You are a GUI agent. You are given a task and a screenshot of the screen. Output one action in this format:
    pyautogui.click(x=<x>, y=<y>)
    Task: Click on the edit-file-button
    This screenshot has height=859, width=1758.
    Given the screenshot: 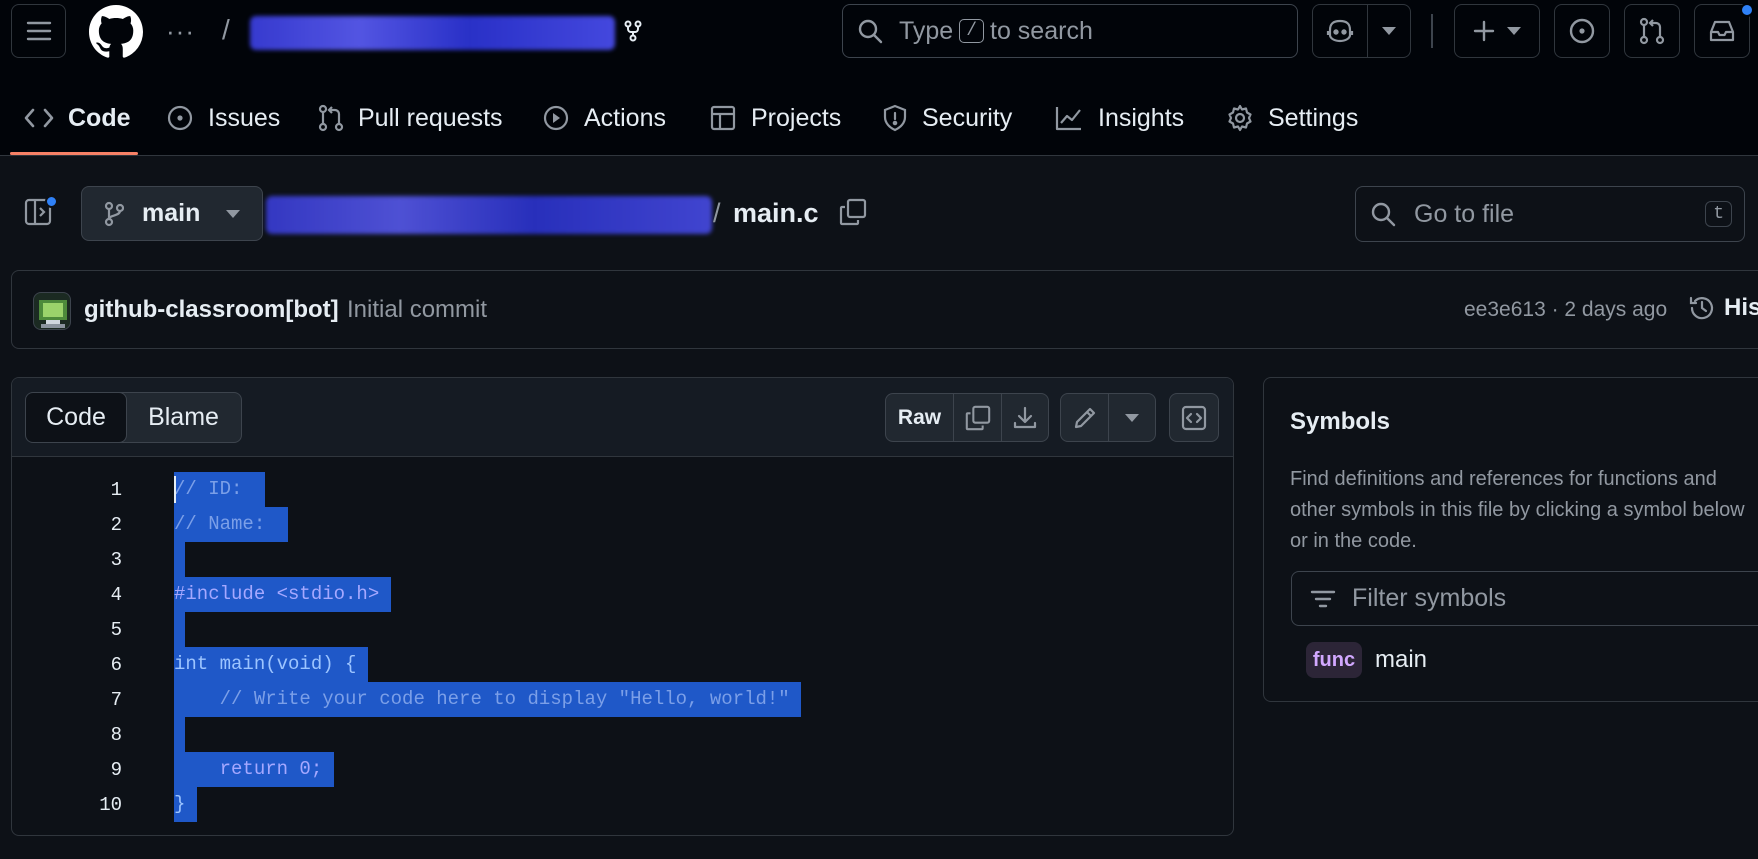 What is the action you would take?
    pyautogui.click(x=1085, y=417)
    